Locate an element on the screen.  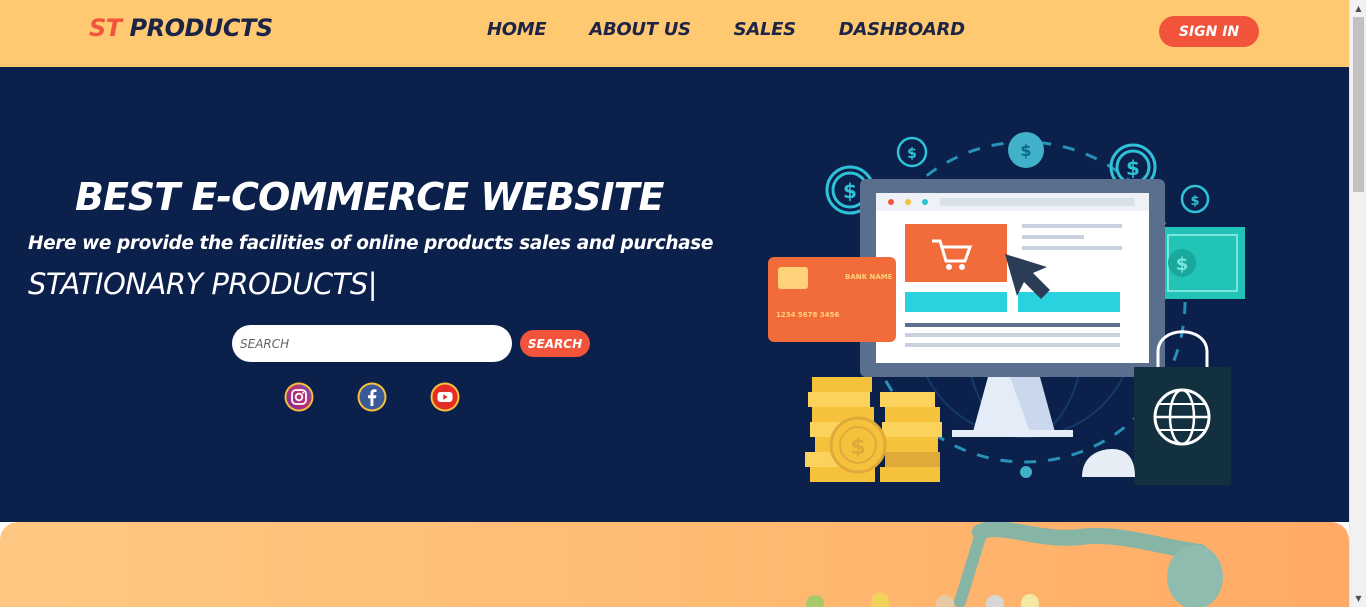
sign-in-button: SIGN IN is located at coordinates (1209, 31).